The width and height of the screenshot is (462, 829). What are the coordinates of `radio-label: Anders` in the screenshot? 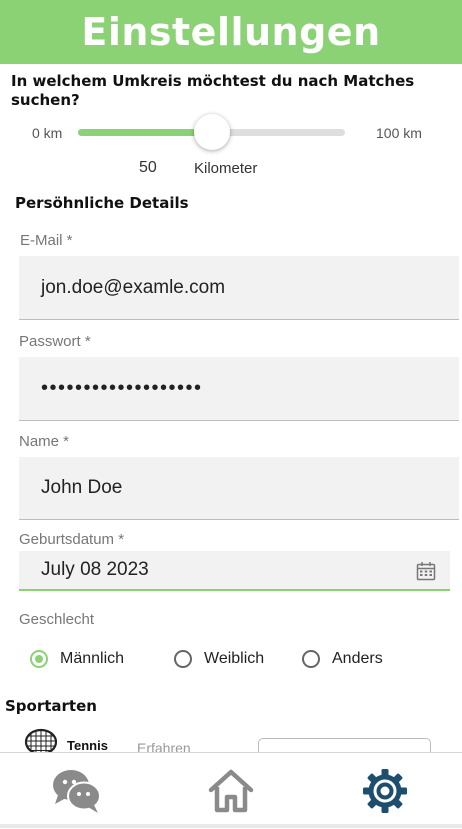 It's located at (357, 658).